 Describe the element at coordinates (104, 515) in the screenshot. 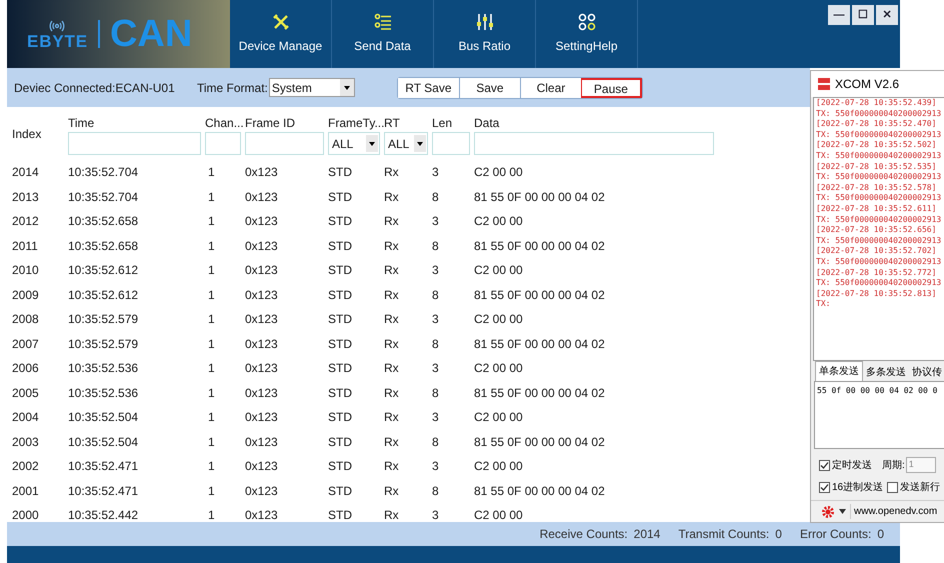

I see `table-cell-text: 10:35:52.442` at that location.